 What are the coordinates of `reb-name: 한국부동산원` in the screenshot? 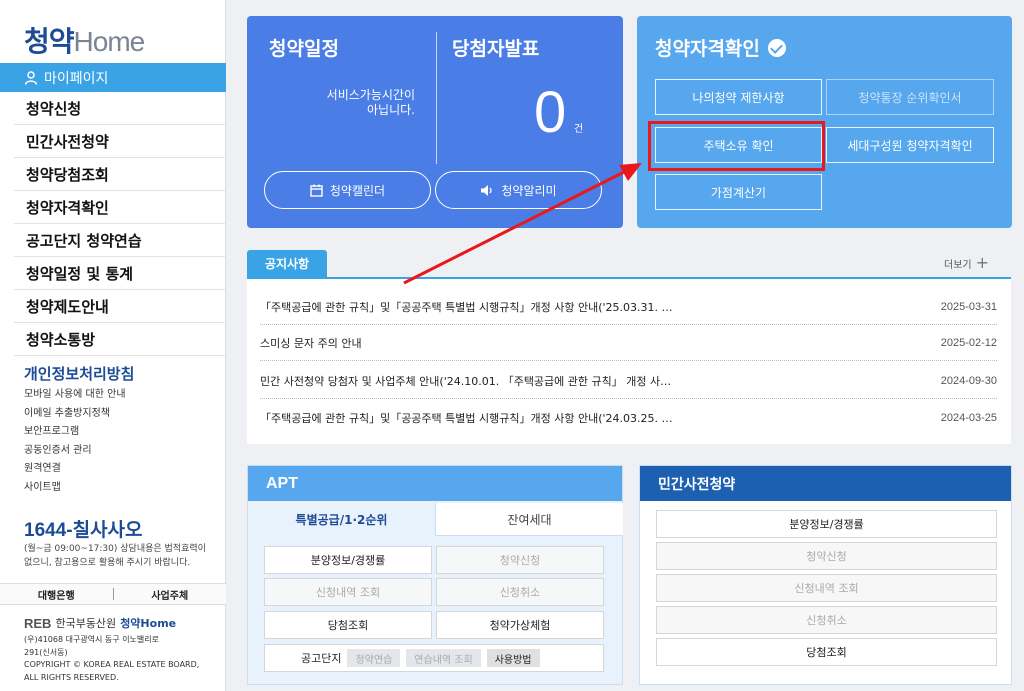 It's located at (86, 623).